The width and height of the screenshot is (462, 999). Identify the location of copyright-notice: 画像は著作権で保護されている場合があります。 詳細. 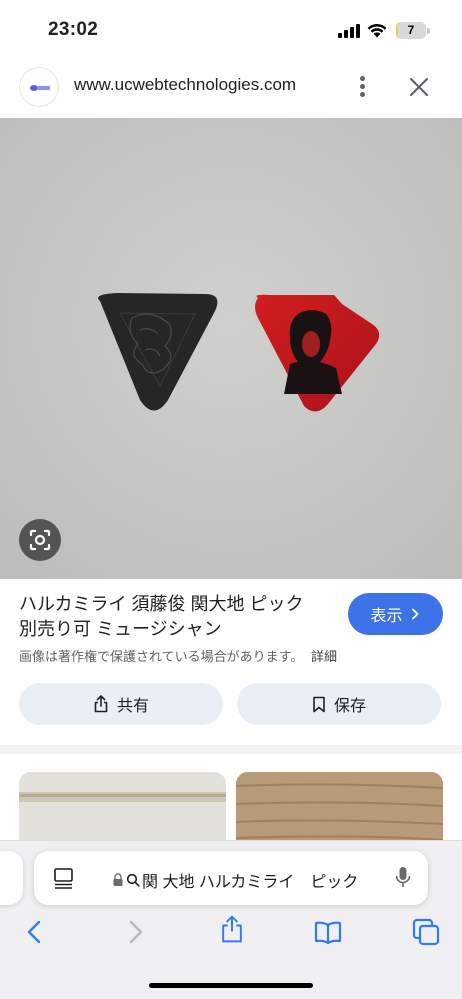
(178, 655).